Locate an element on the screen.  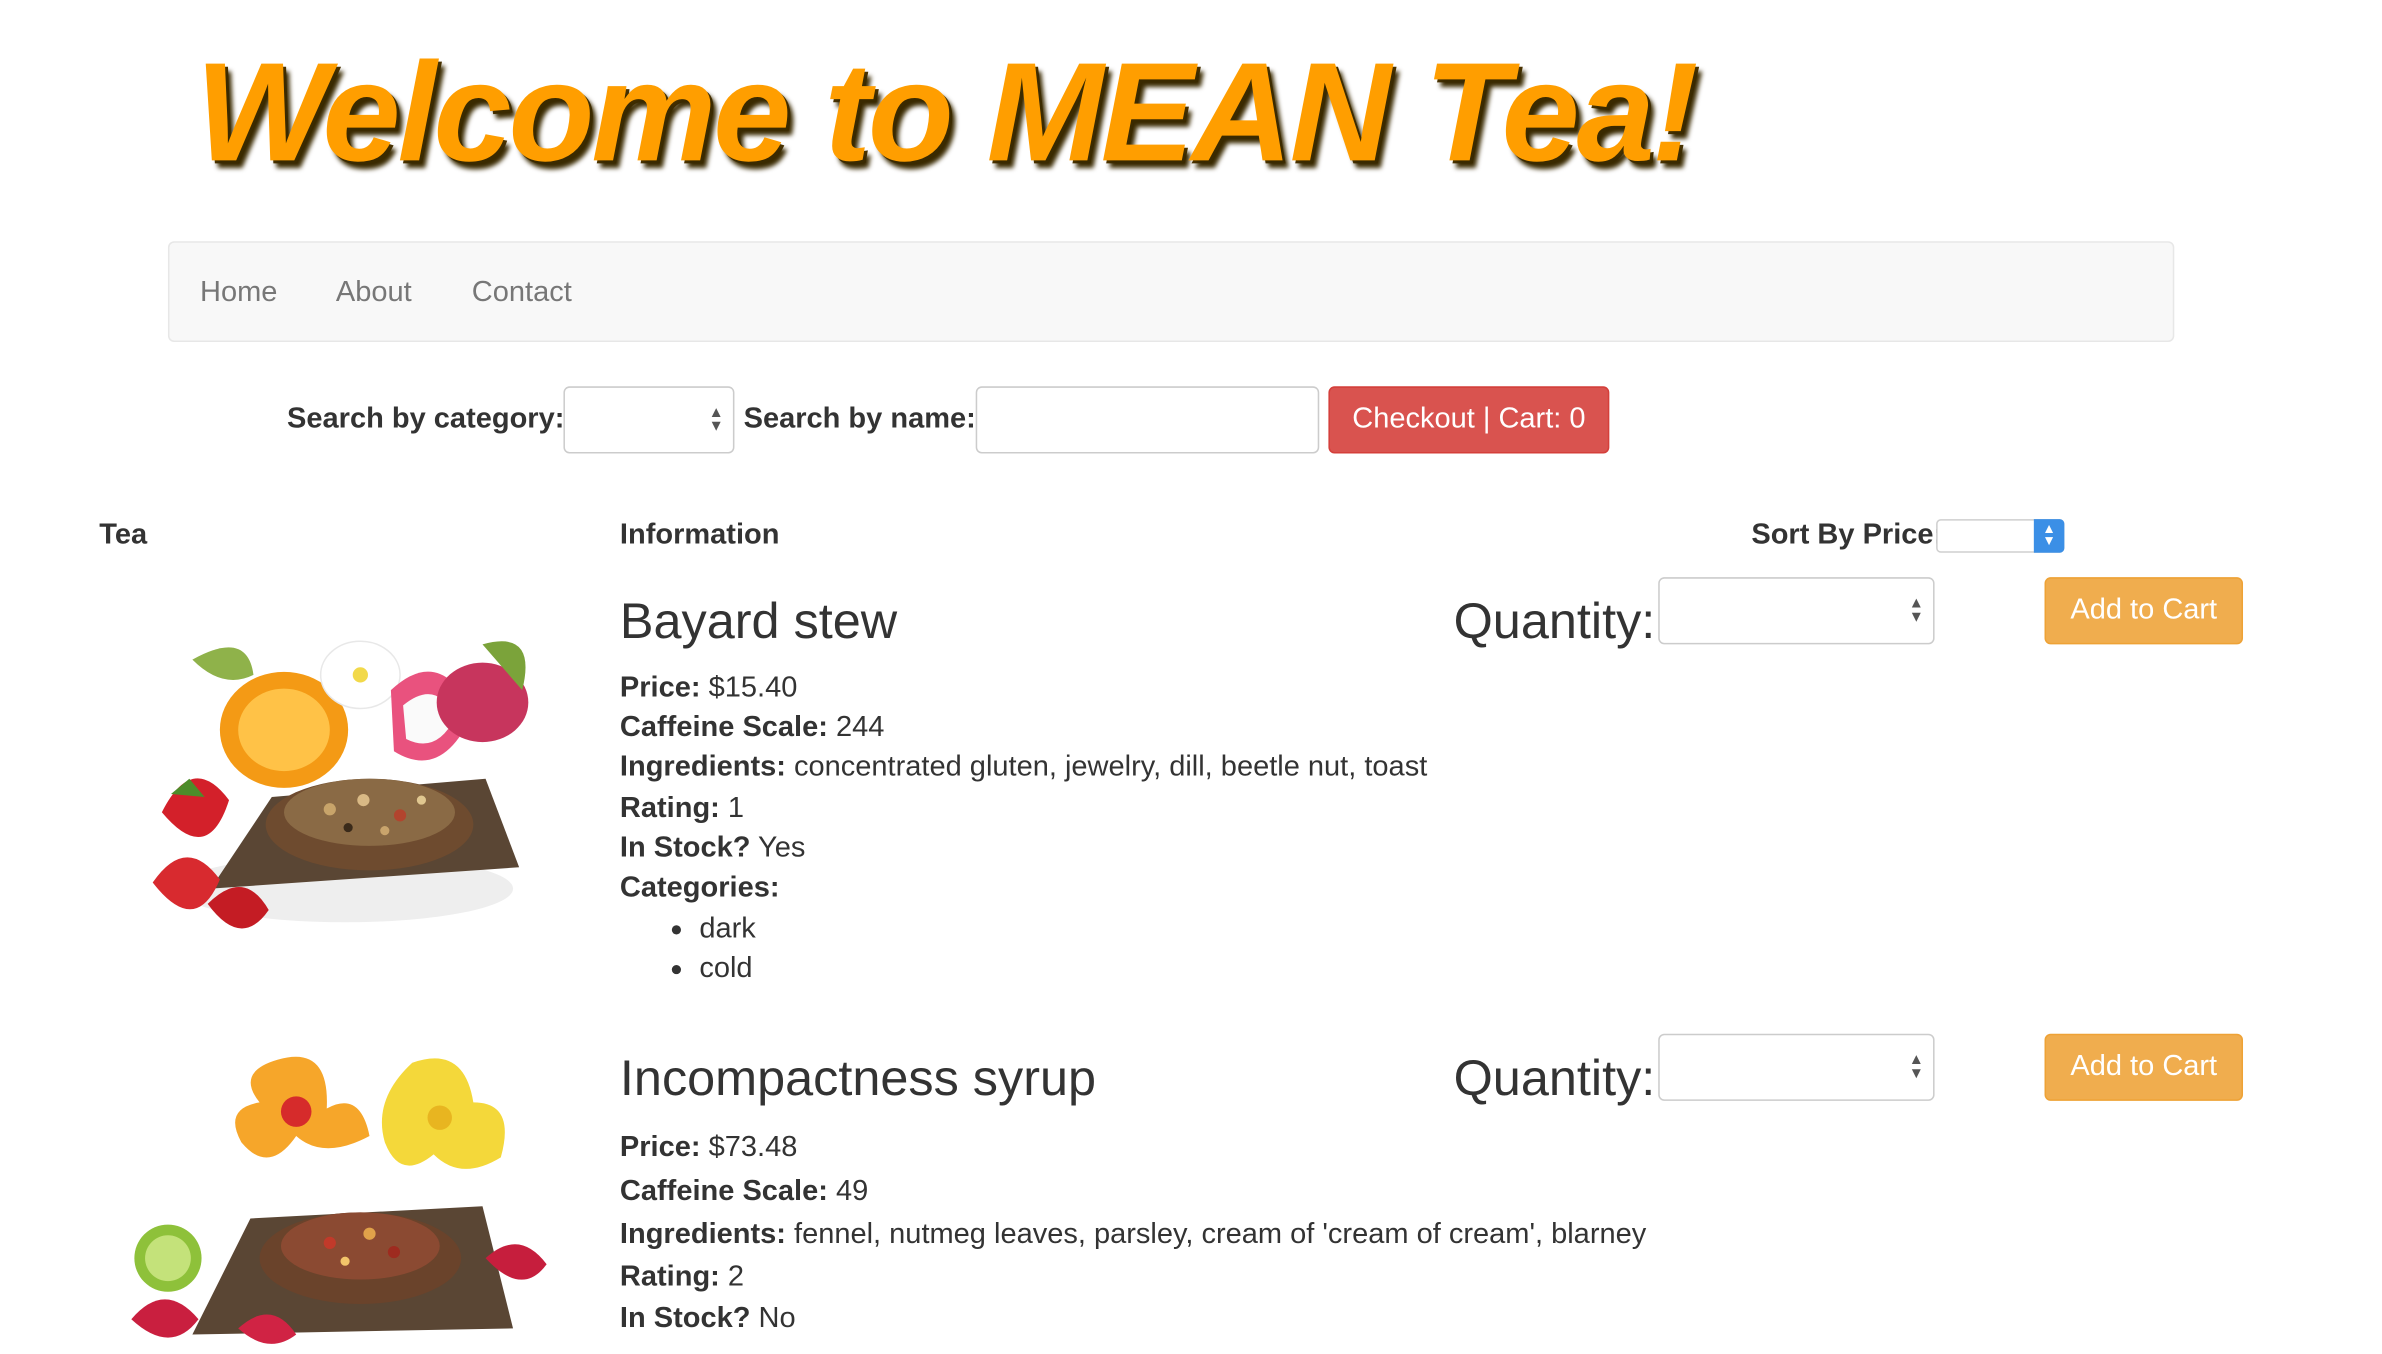
search-category-label: Search by category: is located at coordinates (426, 419).